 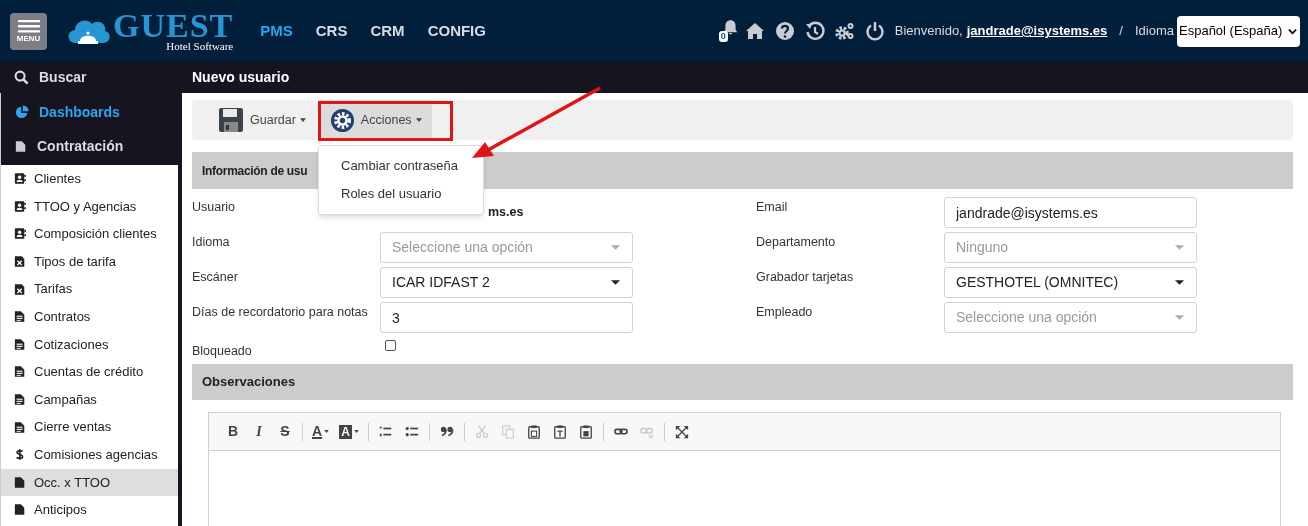 I want to click on field-label: Empleado, so click(x=785, y=312).